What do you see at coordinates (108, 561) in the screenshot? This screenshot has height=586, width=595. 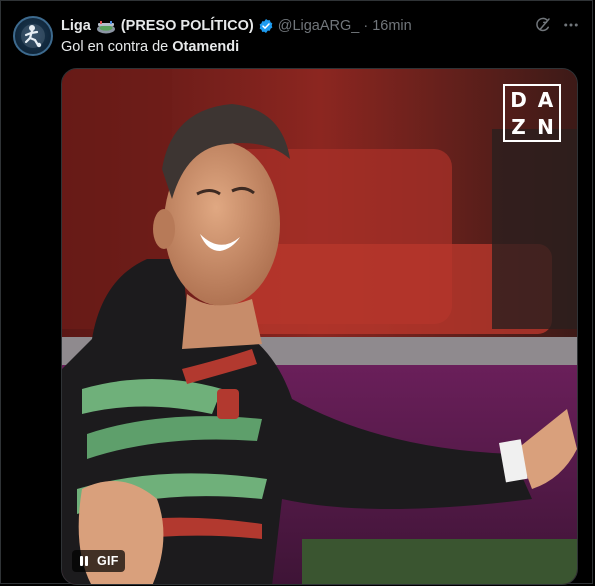 I see `gif-label: GIF` at bounding box center [108, 561].